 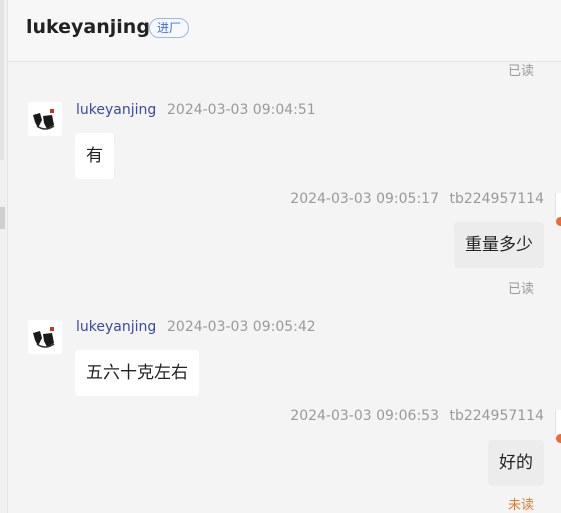 I want to click on message-time: 2024-03-03 09:05:42, so click(x=241, y=327).